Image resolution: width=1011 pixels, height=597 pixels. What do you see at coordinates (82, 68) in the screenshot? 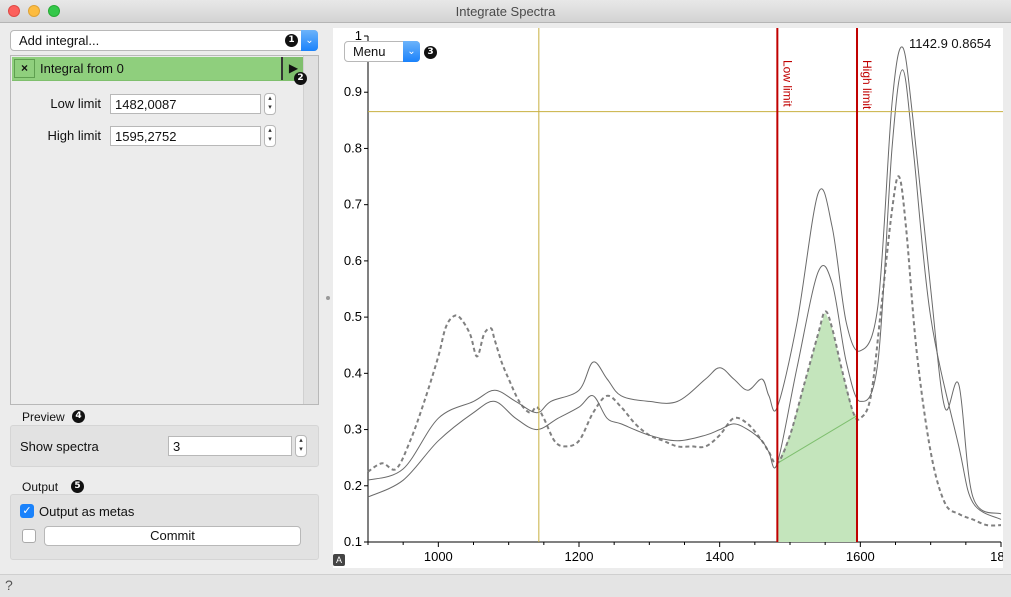
I see `integral-name: Integral from 0` at bounding box center [82, 68].